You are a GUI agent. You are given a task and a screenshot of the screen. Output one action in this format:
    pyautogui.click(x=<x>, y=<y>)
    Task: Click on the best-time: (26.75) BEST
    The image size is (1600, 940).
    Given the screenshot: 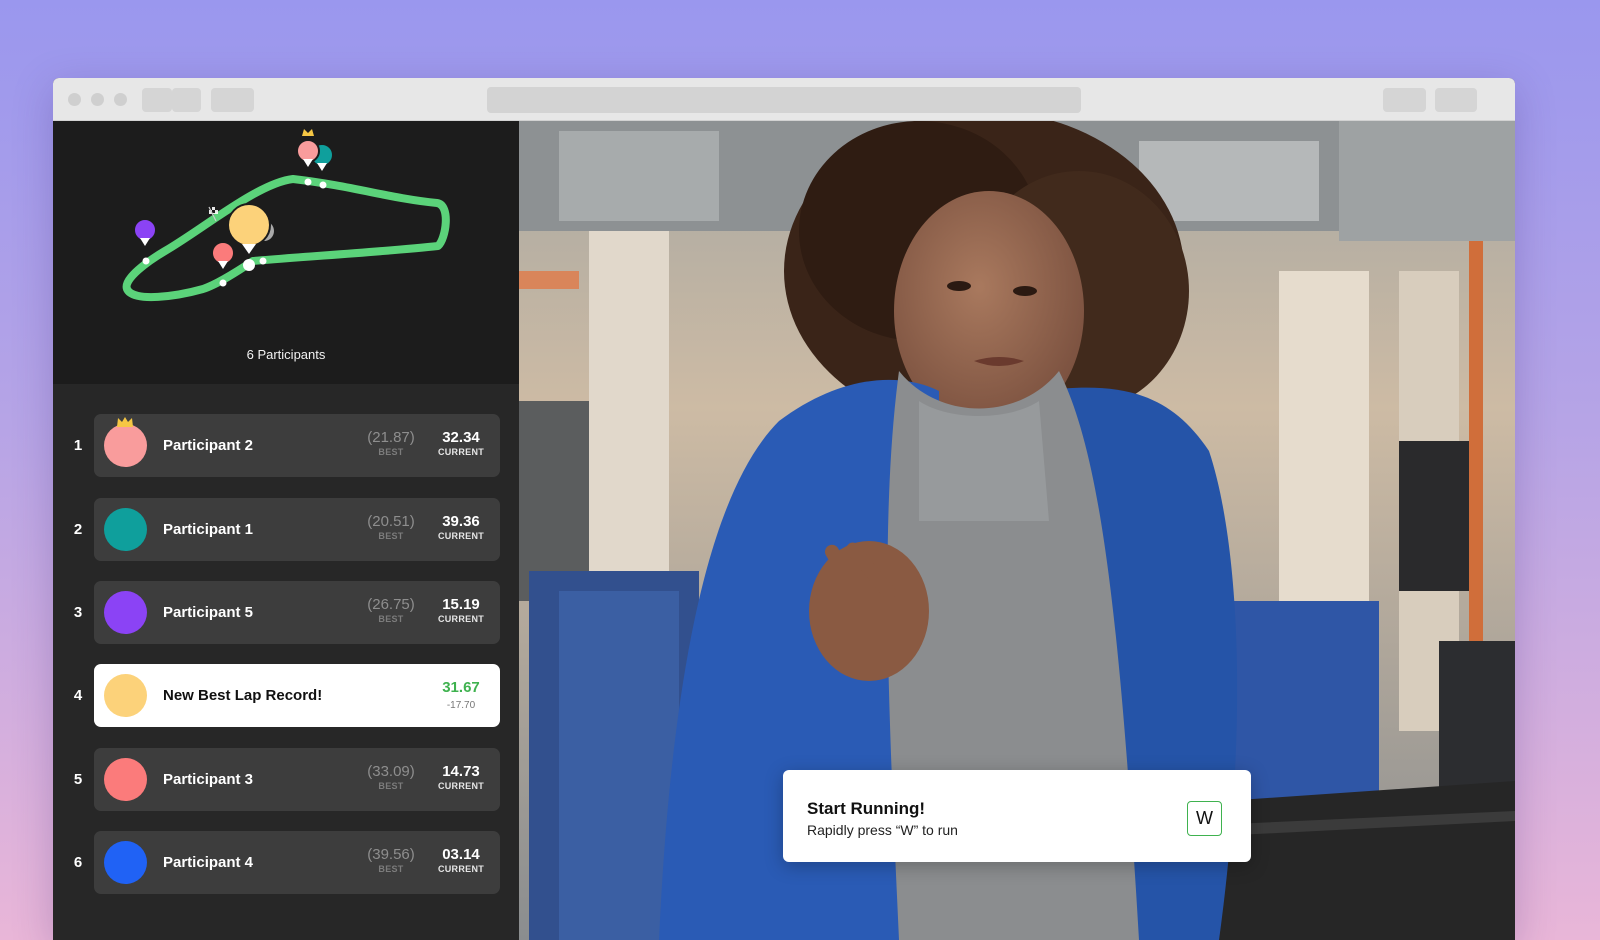 What is the action you would take?
    pyautogui.click(x=391, y=610)
    